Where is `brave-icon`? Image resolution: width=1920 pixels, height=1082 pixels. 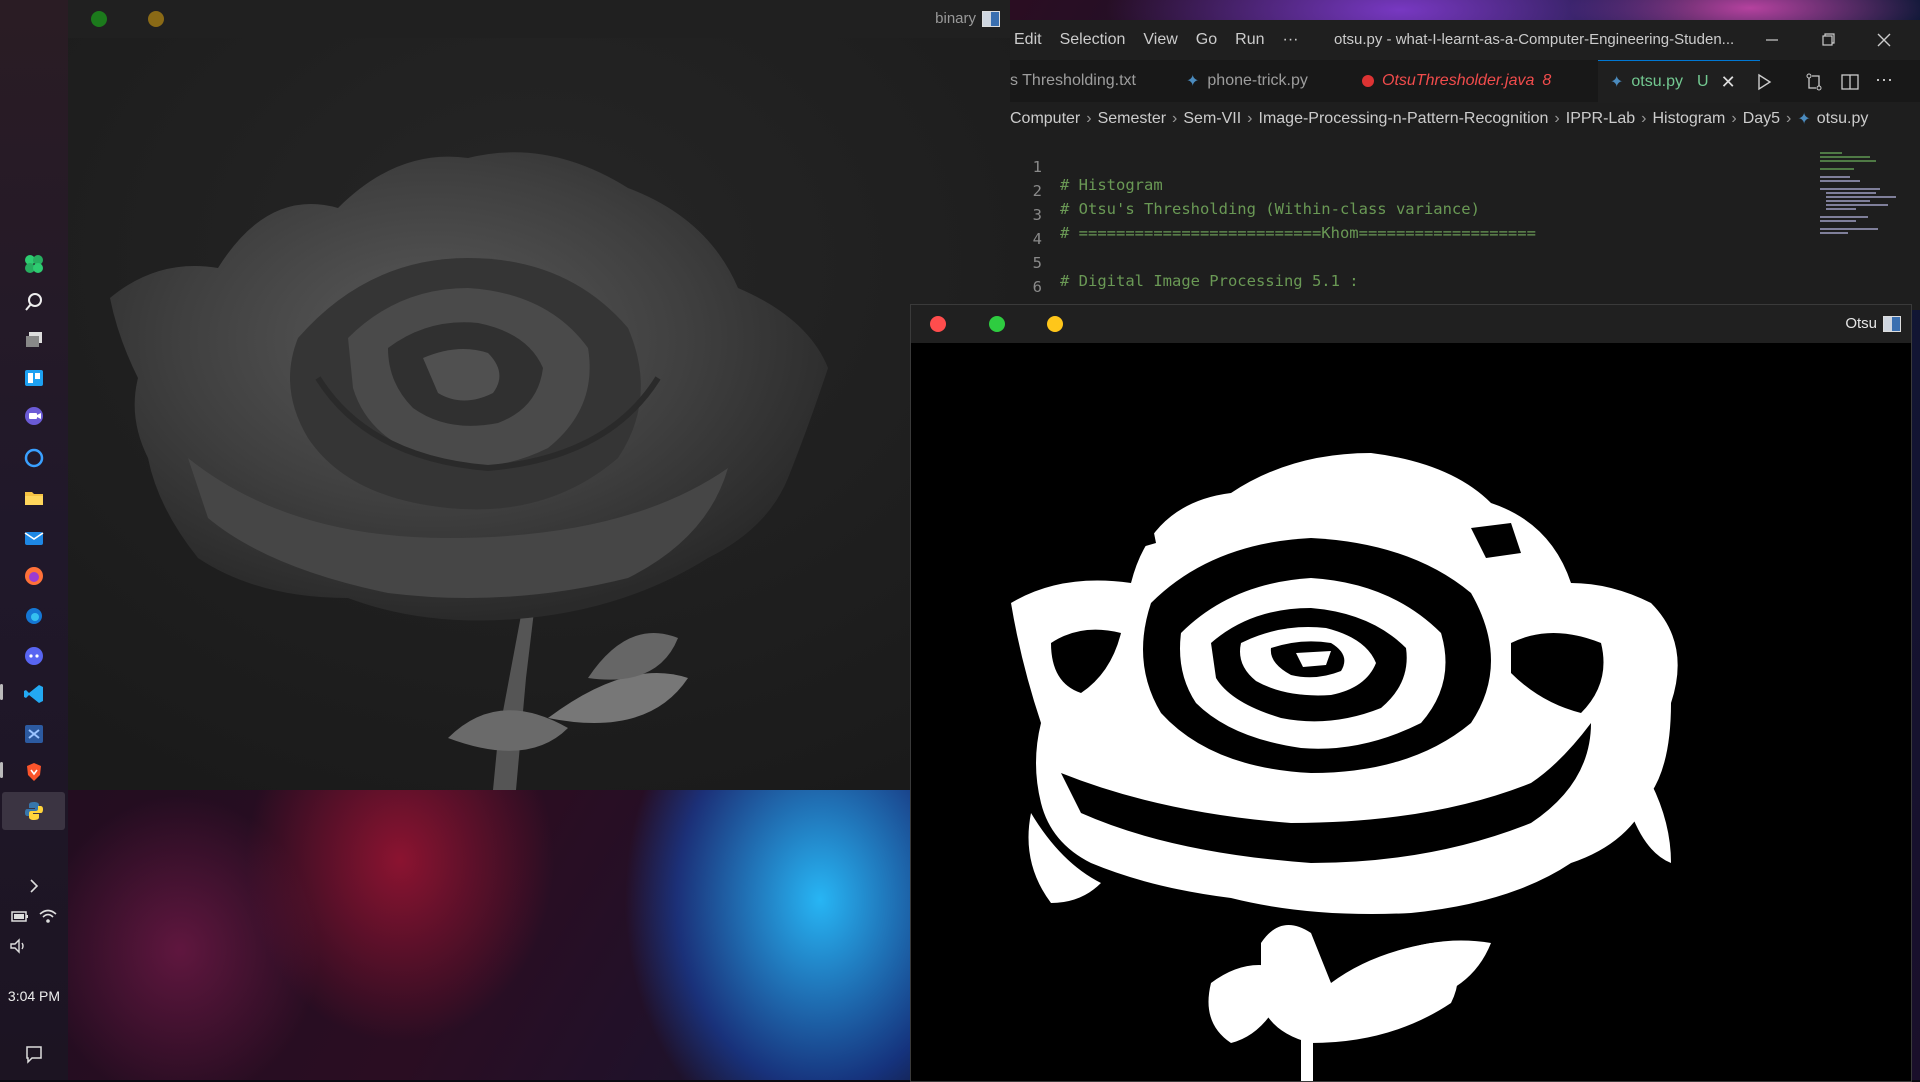
brave-icon is located at coordinates (34, 772).